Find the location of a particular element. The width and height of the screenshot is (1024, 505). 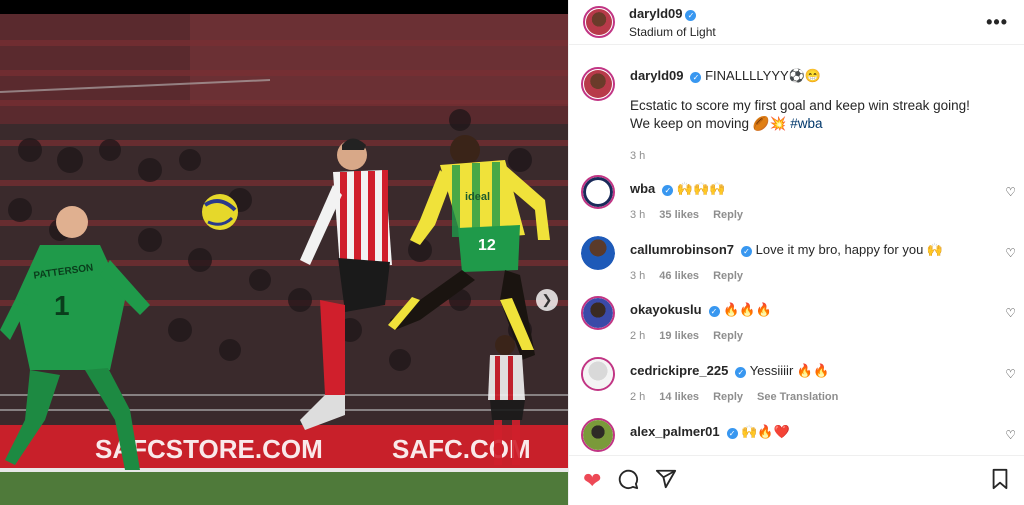

post-header: daryld09 ✓ Stadium of Light ••• is located at coordinates (796, 22).